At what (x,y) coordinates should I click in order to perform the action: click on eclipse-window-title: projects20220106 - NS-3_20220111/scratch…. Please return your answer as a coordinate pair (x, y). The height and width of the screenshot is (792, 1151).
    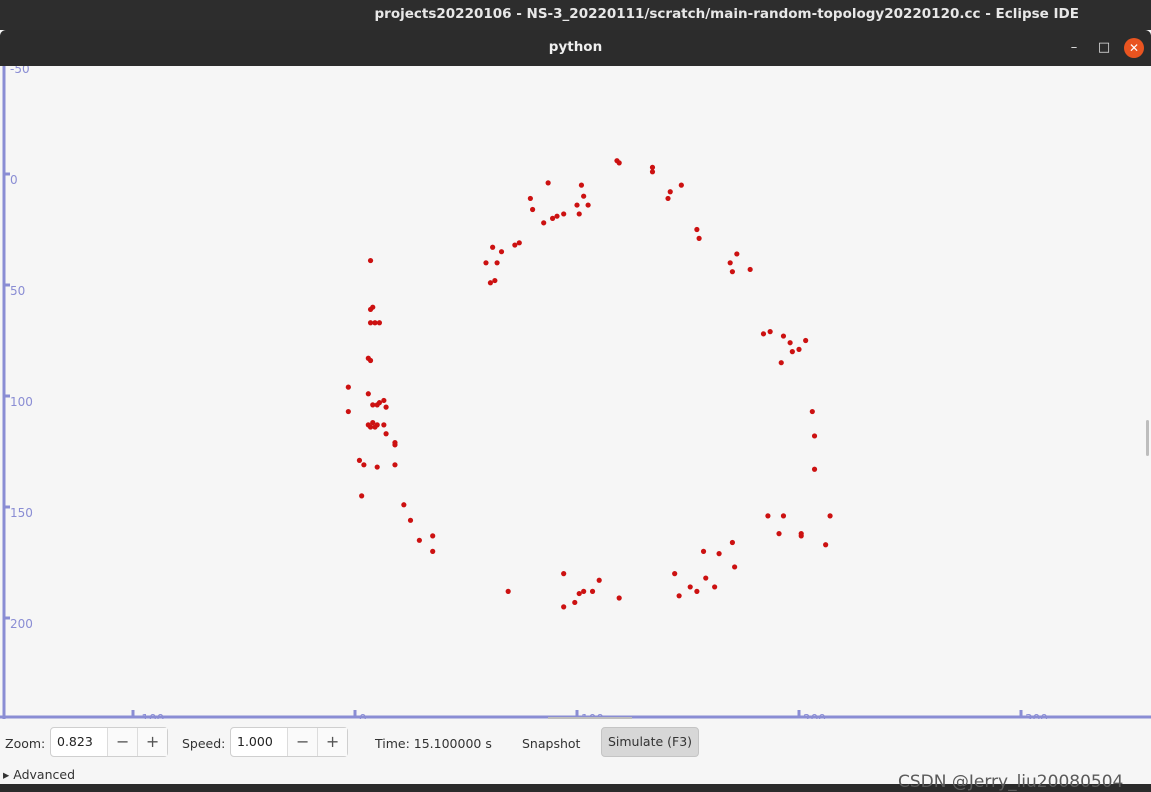
    Looking at the image, I should click on (726, 14).